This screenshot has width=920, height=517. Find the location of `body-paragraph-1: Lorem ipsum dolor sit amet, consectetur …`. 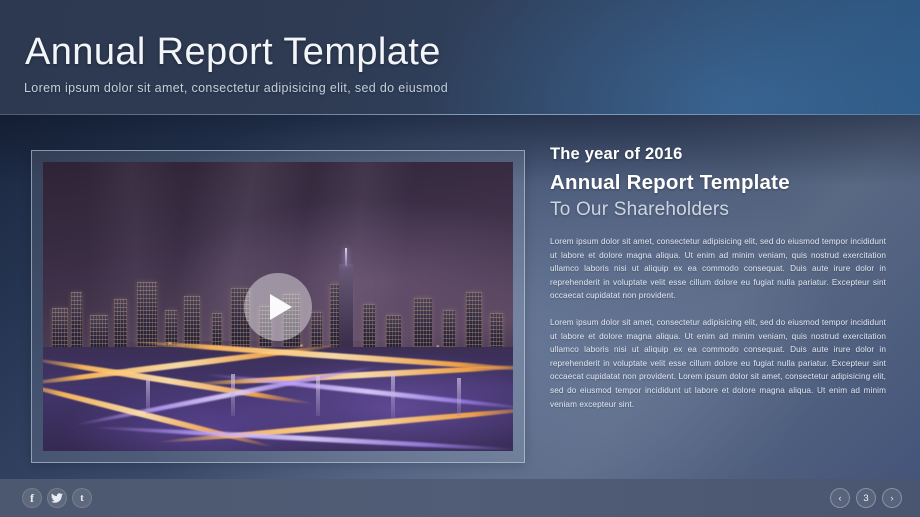

body-paragraph-1: Lorem ipsum dolor sit amet, consectetur … is located at coordinates (718, 269).